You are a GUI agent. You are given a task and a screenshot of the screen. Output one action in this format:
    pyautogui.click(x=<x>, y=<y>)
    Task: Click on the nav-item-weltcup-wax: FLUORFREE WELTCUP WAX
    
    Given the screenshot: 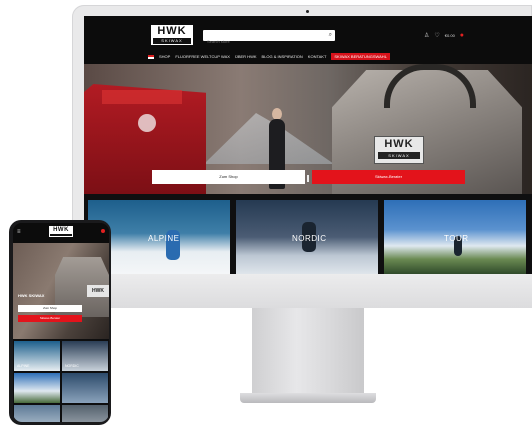 What is the action you would take?
    pyautogui.click(x=202, y=56)
    